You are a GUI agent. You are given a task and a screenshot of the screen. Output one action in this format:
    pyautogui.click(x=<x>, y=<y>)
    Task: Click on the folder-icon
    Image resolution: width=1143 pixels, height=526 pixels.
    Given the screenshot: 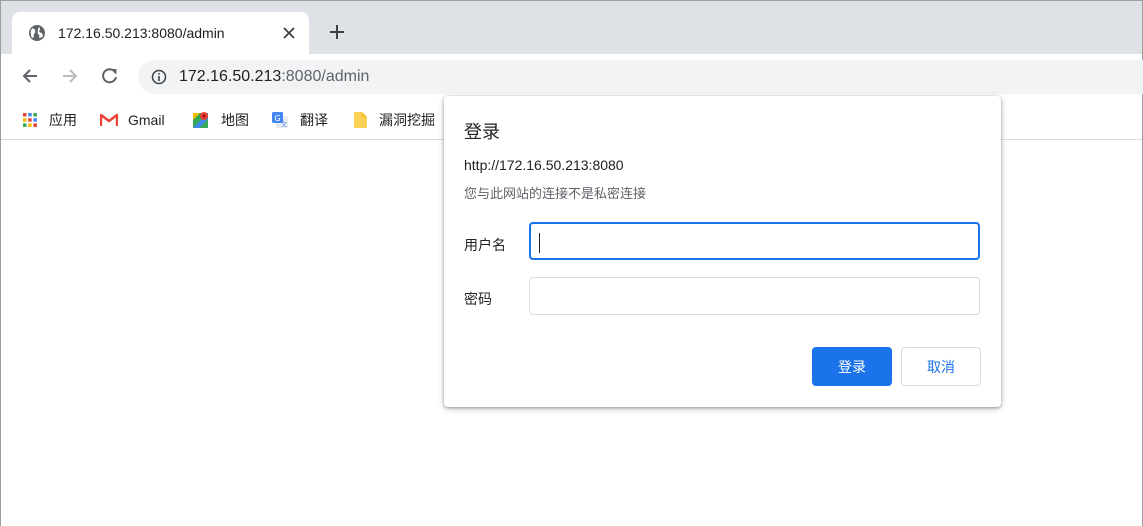 What is the action you would take?
    pyautogui.click(x=360, y=120)
    